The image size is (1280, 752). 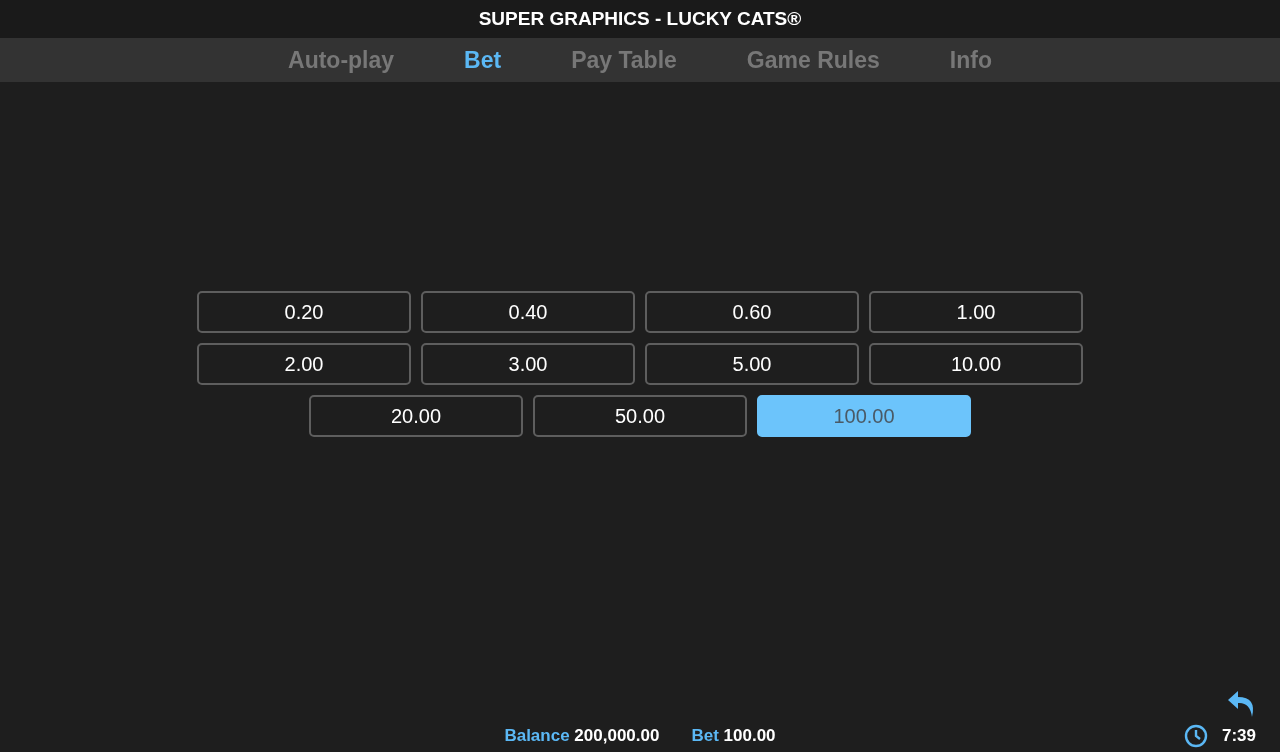 What do you see at coordinates (483, 60) in the screenshot?
I see `tab: Bet` at bounding box center [483, 60].